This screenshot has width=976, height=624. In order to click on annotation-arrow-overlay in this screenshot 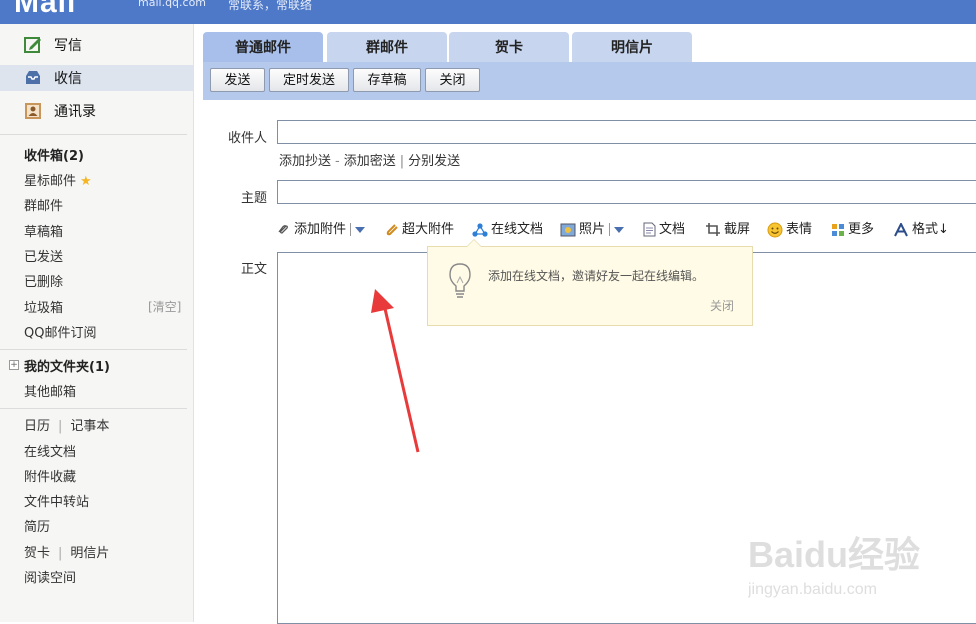, I will do `click(395, 371)`.